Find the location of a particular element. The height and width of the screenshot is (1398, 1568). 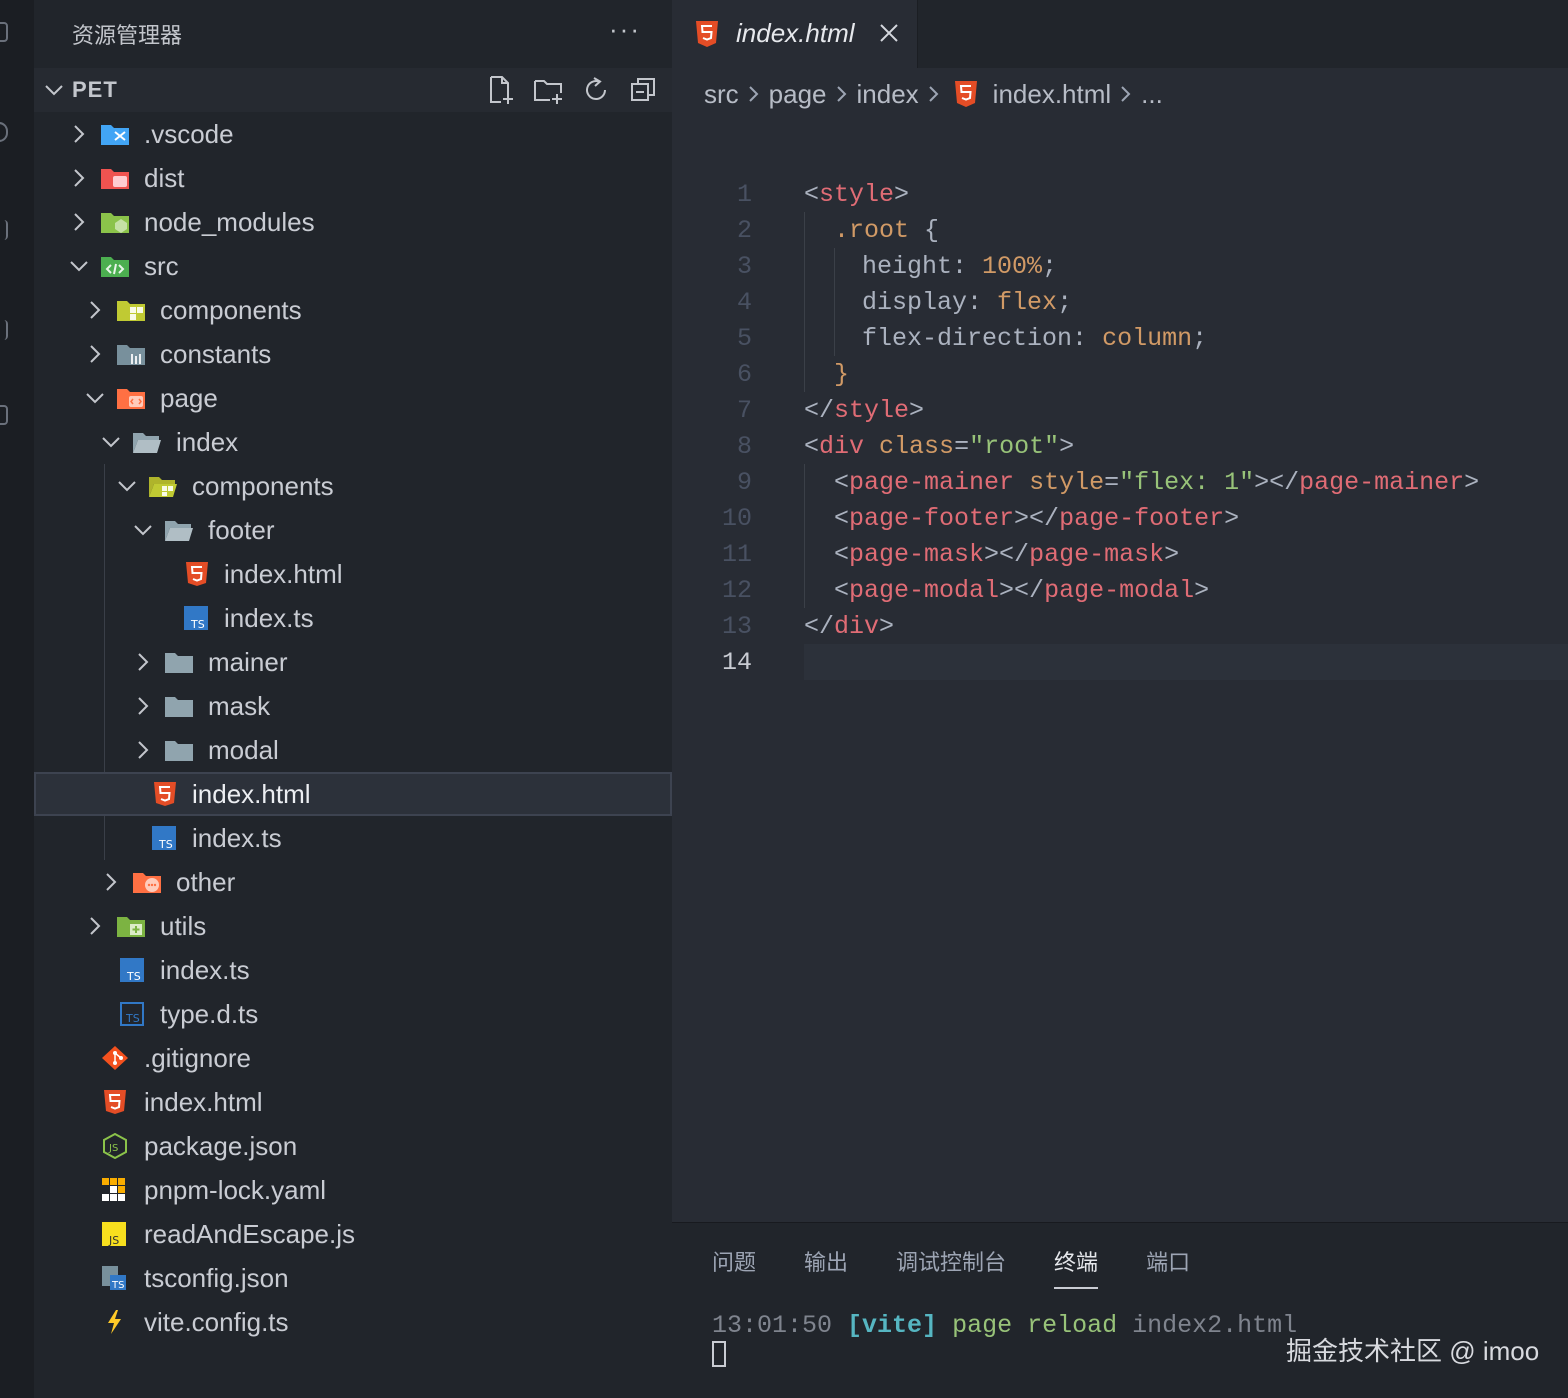

tree-item-node-modules: node_modules is located at coordinates (353, 222).